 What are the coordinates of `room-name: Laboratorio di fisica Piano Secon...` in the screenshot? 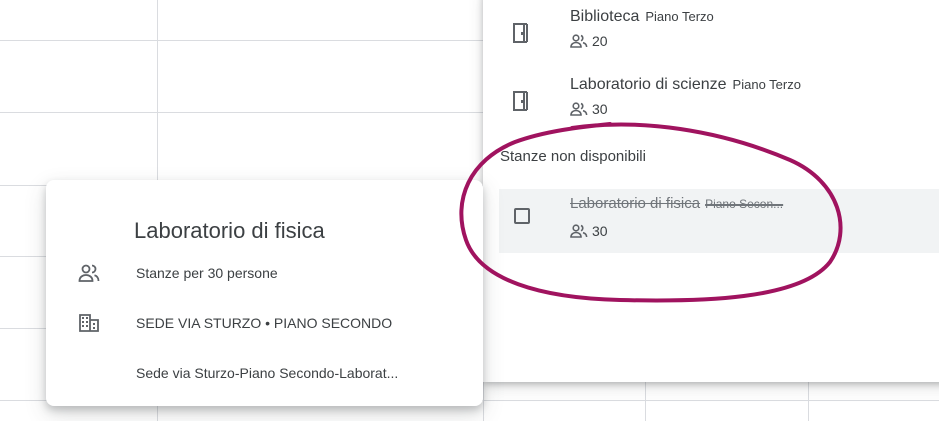 It's located at (676, 203).